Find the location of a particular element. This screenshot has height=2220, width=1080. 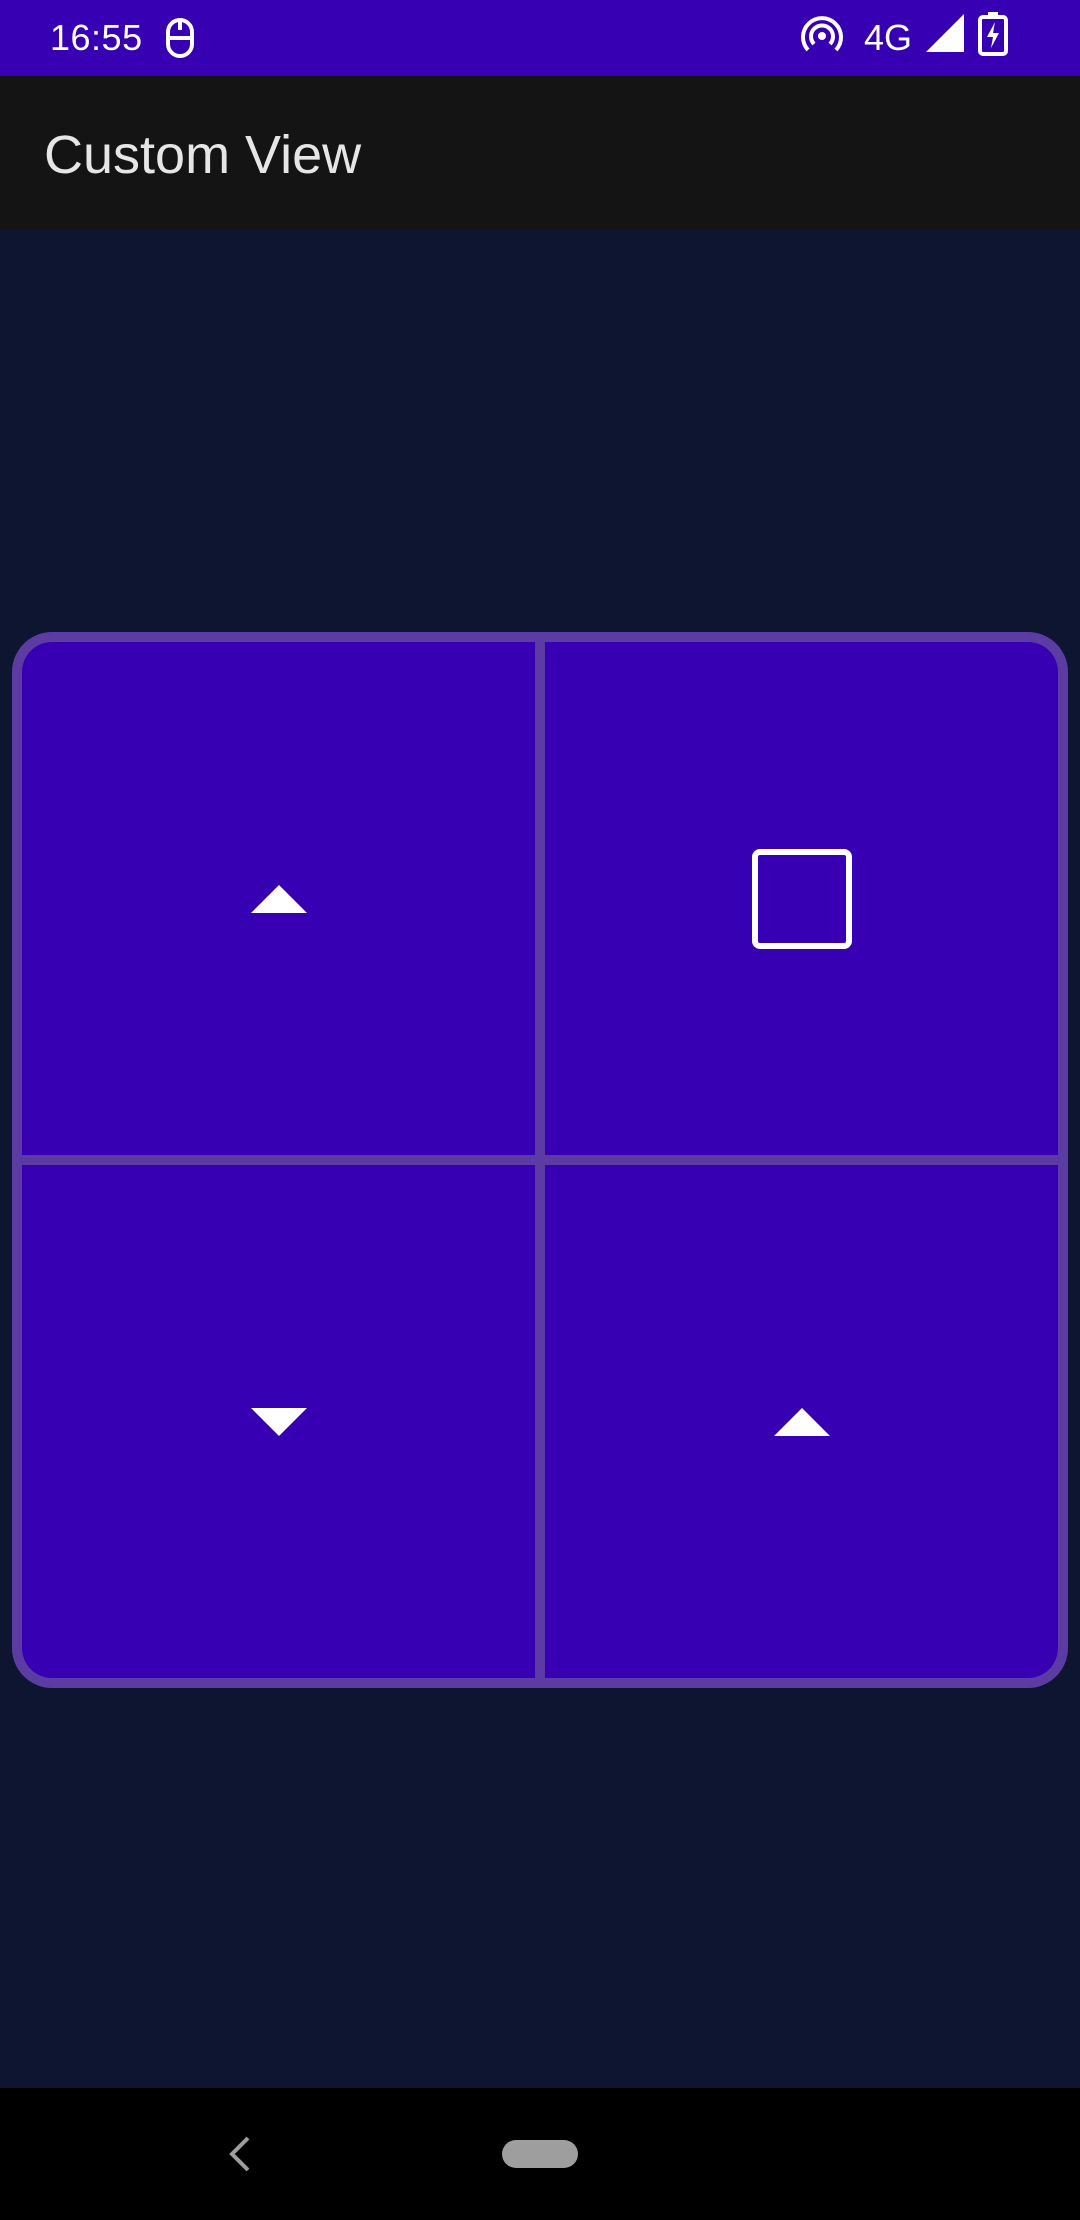

up-button-left is located at coordinates (278, 898).